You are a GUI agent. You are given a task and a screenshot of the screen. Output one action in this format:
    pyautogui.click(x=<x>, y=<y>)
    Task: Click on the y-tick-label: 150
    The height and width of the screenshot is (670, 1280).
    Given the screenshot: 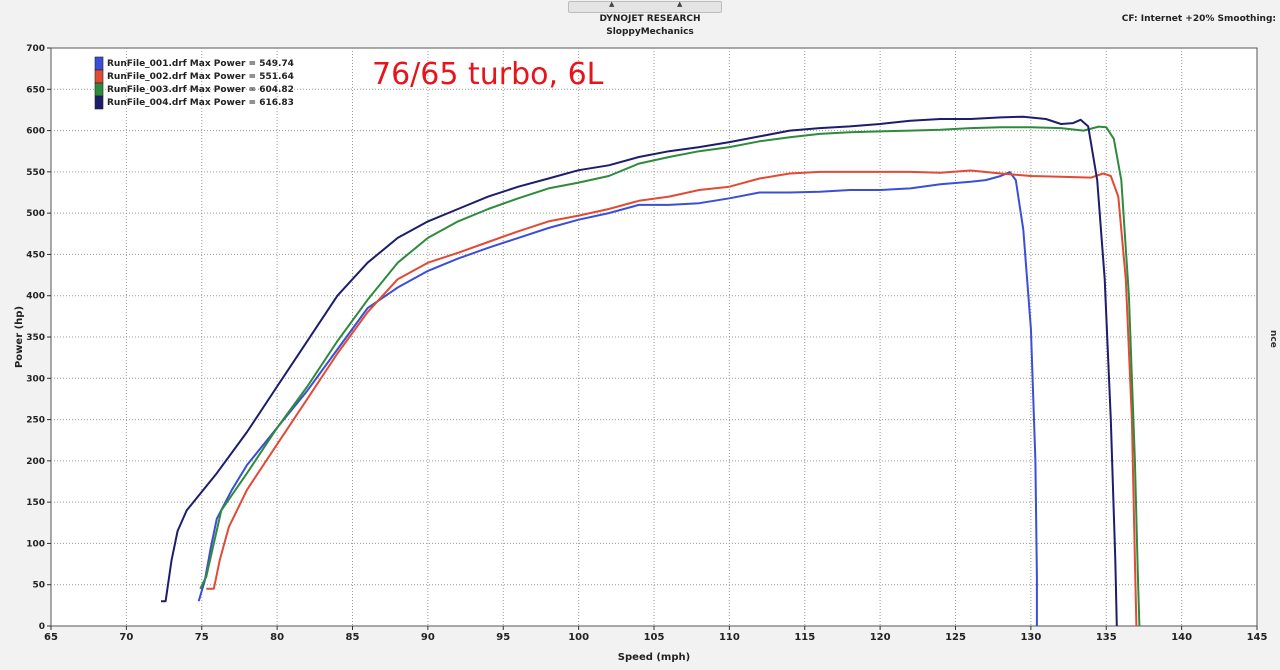 What is the action you would take?
    pyautogui.click(x=35, y=503)
    